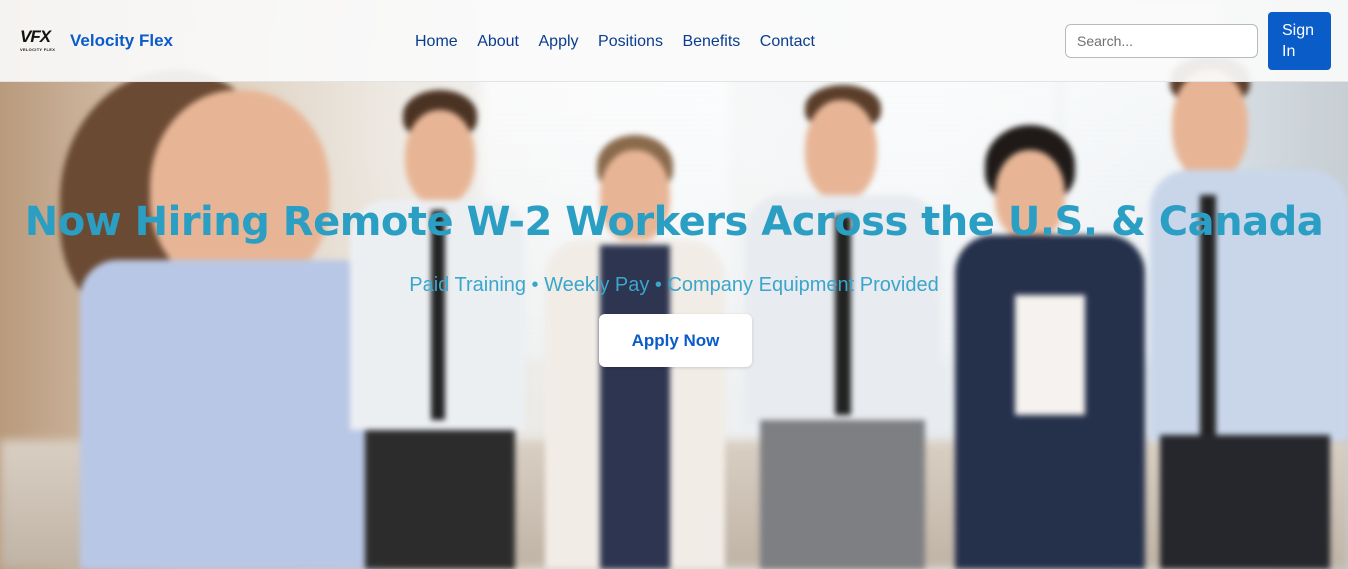  Describe the element at coordinates (35, 36) in the screenshot. I see `logo-mark: VFX` at that location.